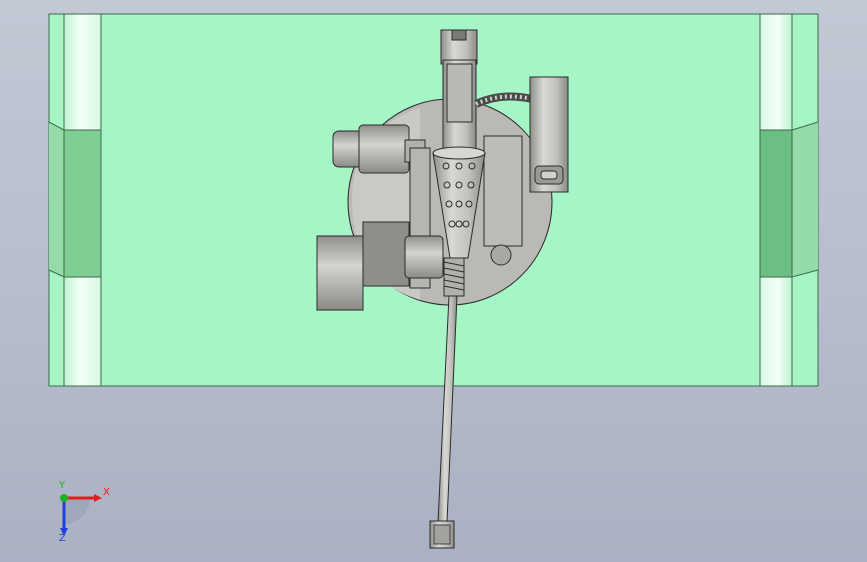 Image resolution: width=867 pixels, height=562 pixels. Describe the element at coordinates (106, 492) in the screenshot. I see `triad-x-label: X` at that location.